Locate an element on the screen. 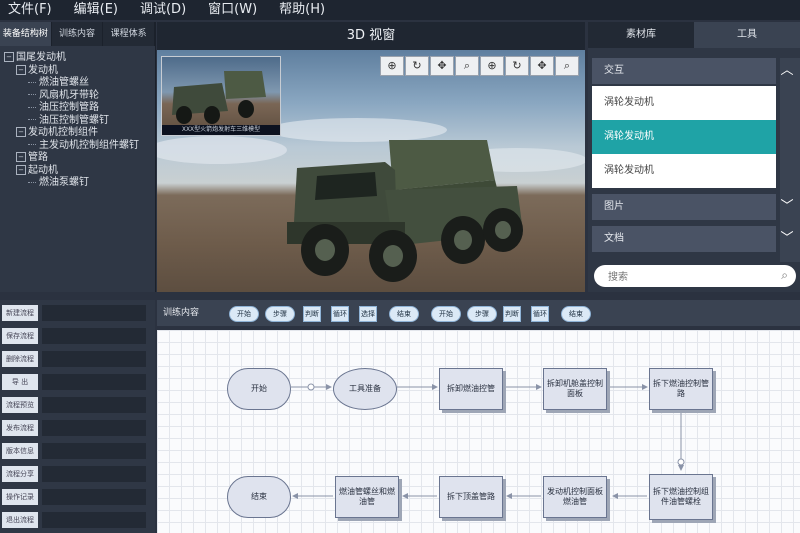 The height and width of the screenshot is (533, 800). viewport-toolbar: ⊕ ↻ ✥ ⌕ ⊕ ↻ ✥ ⌕ is located at coordinates (479, 66).